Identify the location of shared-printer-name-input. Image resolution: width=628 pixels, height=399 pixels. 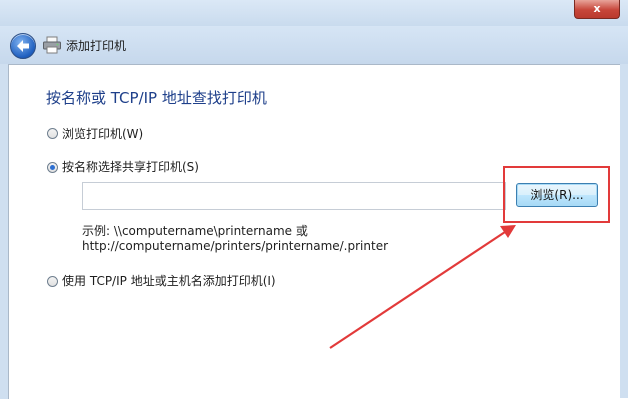
(294, 196).